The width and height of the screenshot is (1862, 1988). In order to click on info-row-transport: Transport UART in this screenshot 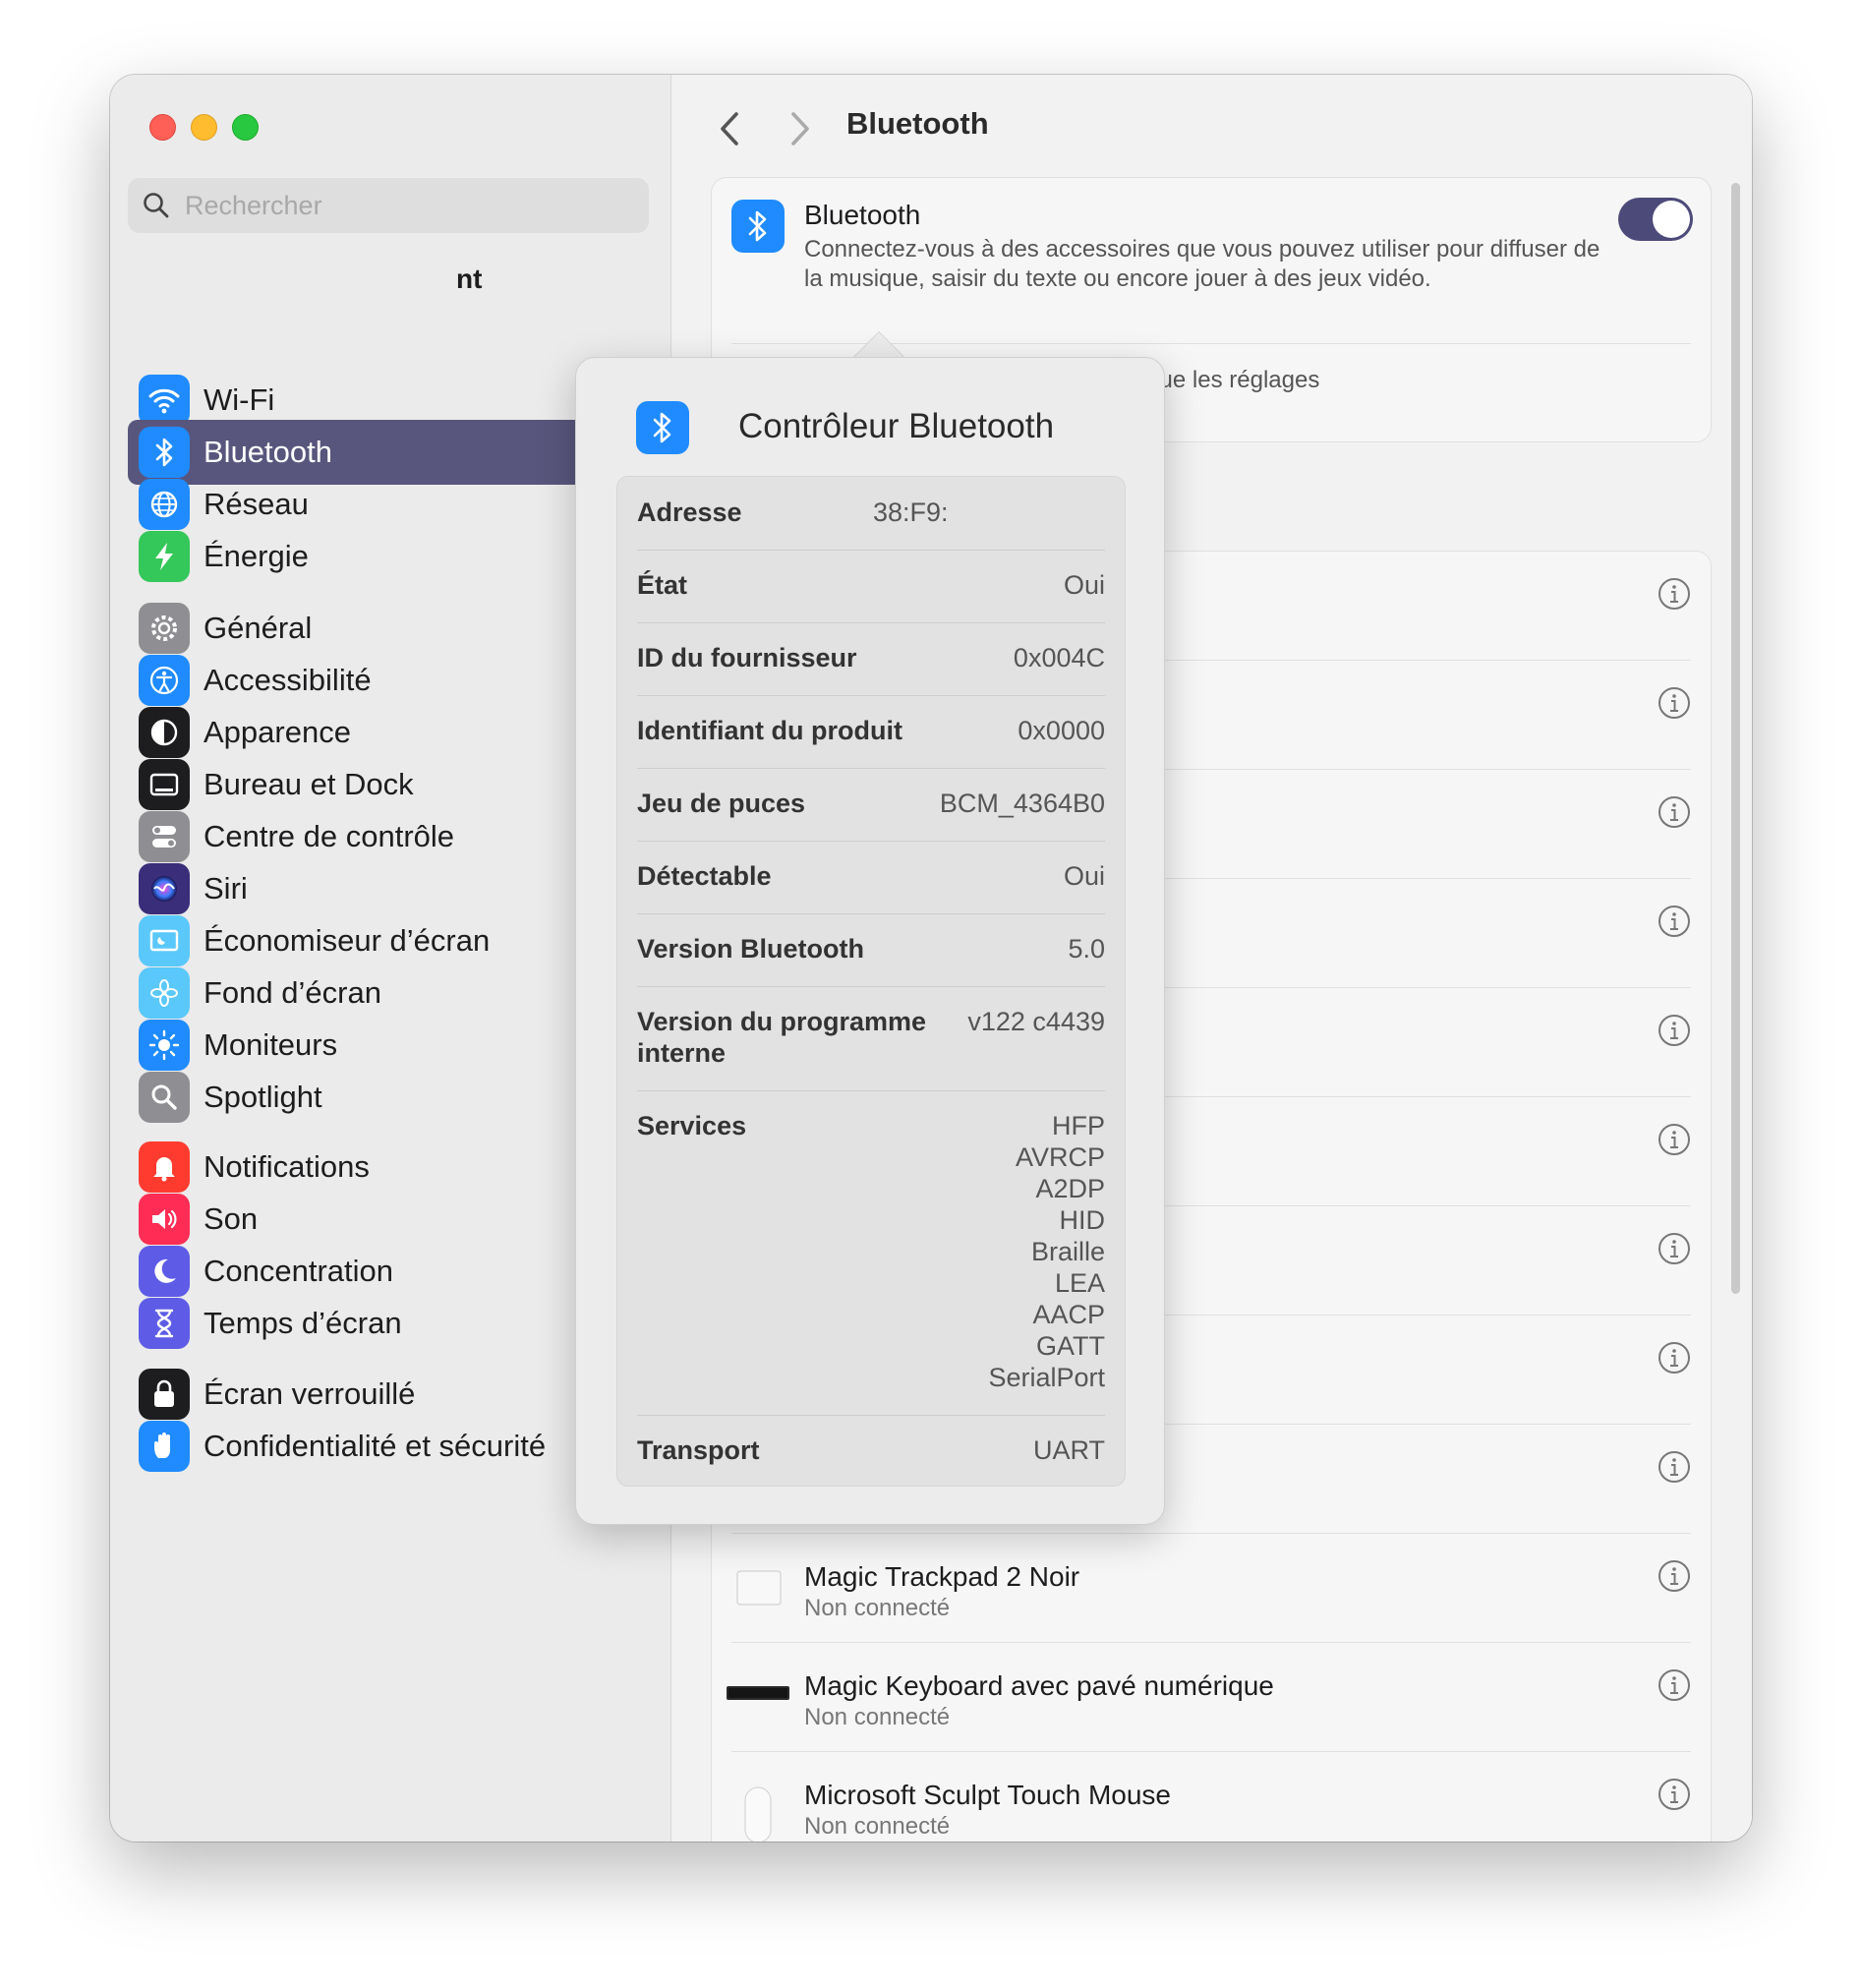, I will do `click(871, 1450)`.